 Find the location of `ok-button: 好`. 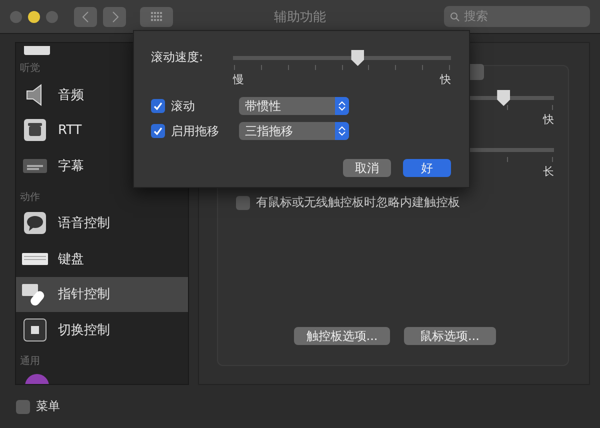

ok-button: 好 is located at coordinates (427, 168).